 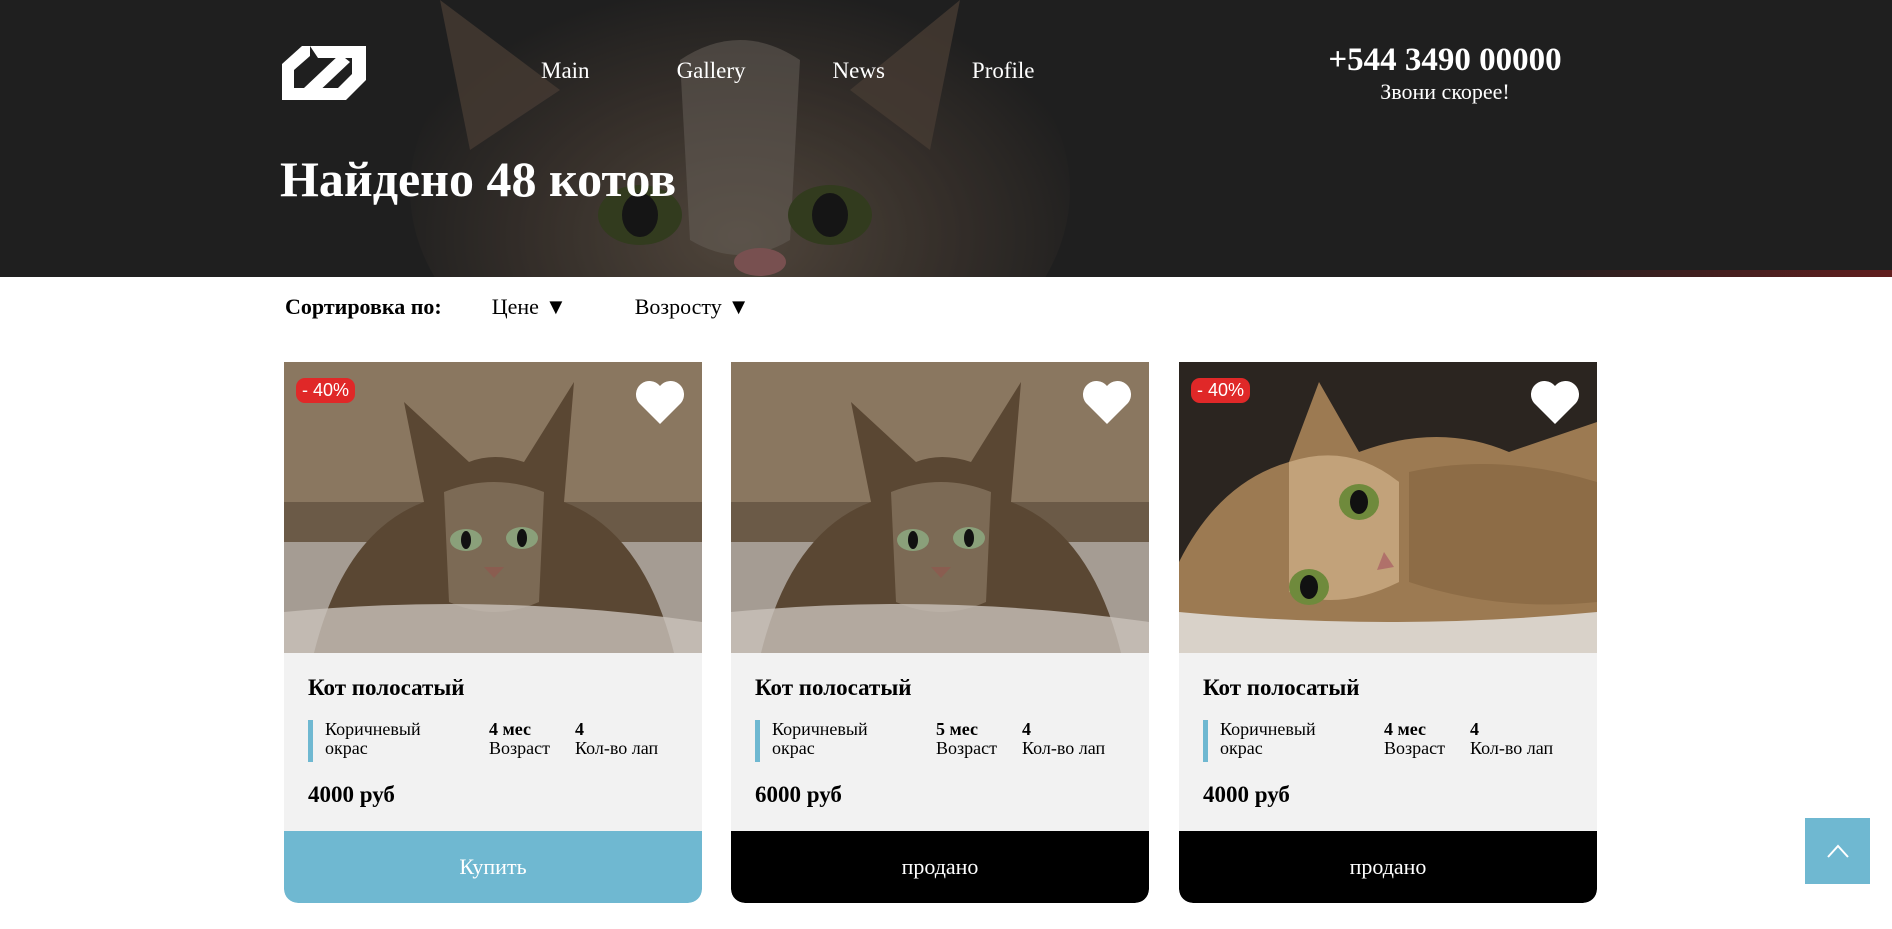 I want to click on chevron-up-icon, so click(x=1837, y=851).